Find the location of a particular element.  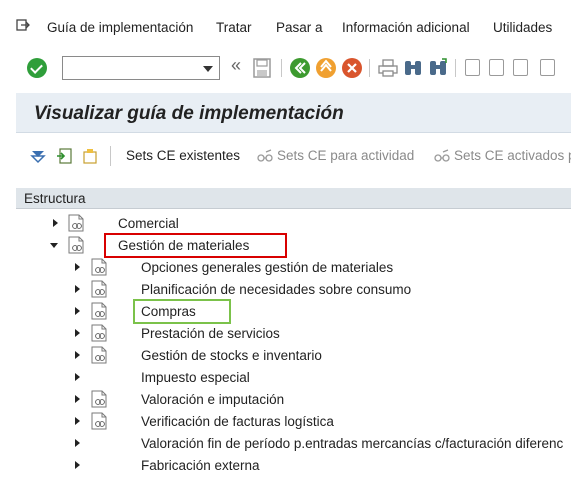

tree-node-label: Verificación de facturas logística is located at coordinates (237, 421).